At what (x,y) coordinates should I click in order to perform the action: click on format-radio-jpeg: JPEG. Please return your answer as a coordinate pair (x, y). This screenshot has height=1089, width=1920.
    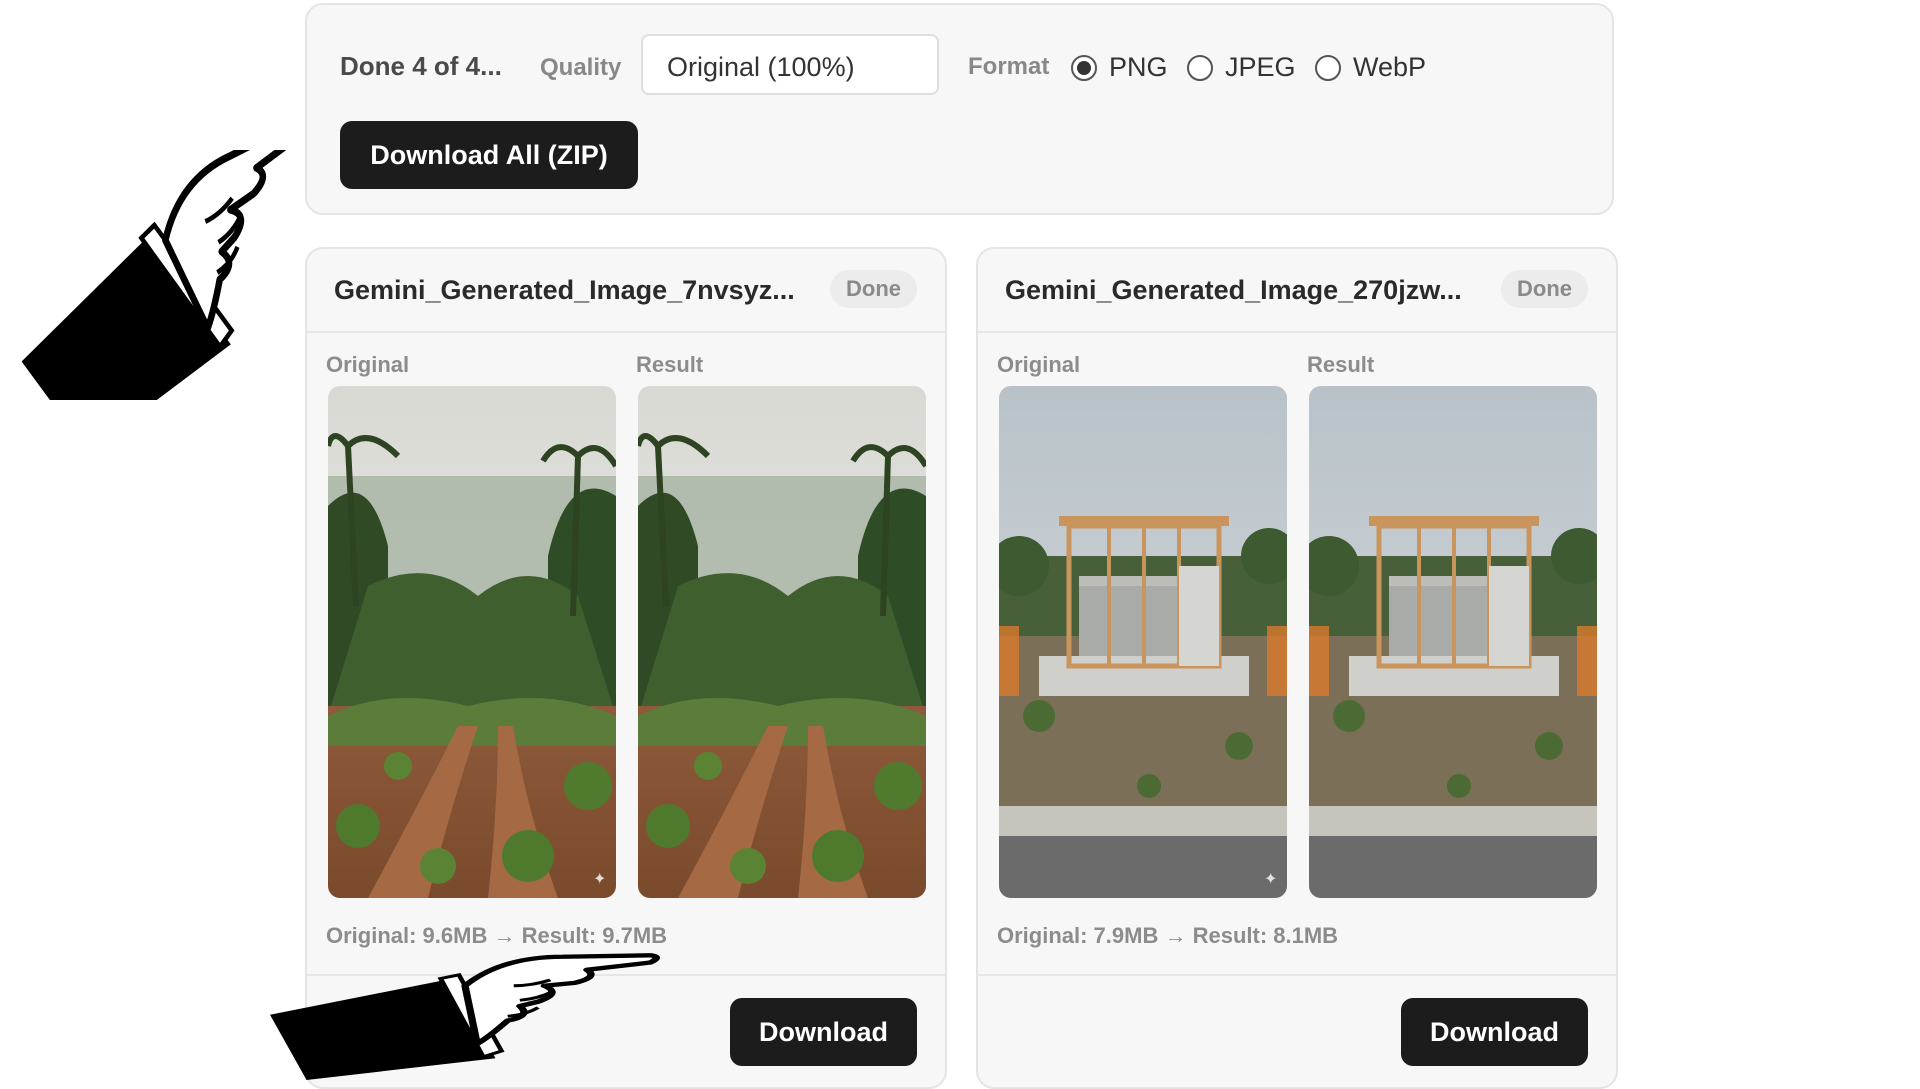
    Looking at the image, I should click on (1241, 67).